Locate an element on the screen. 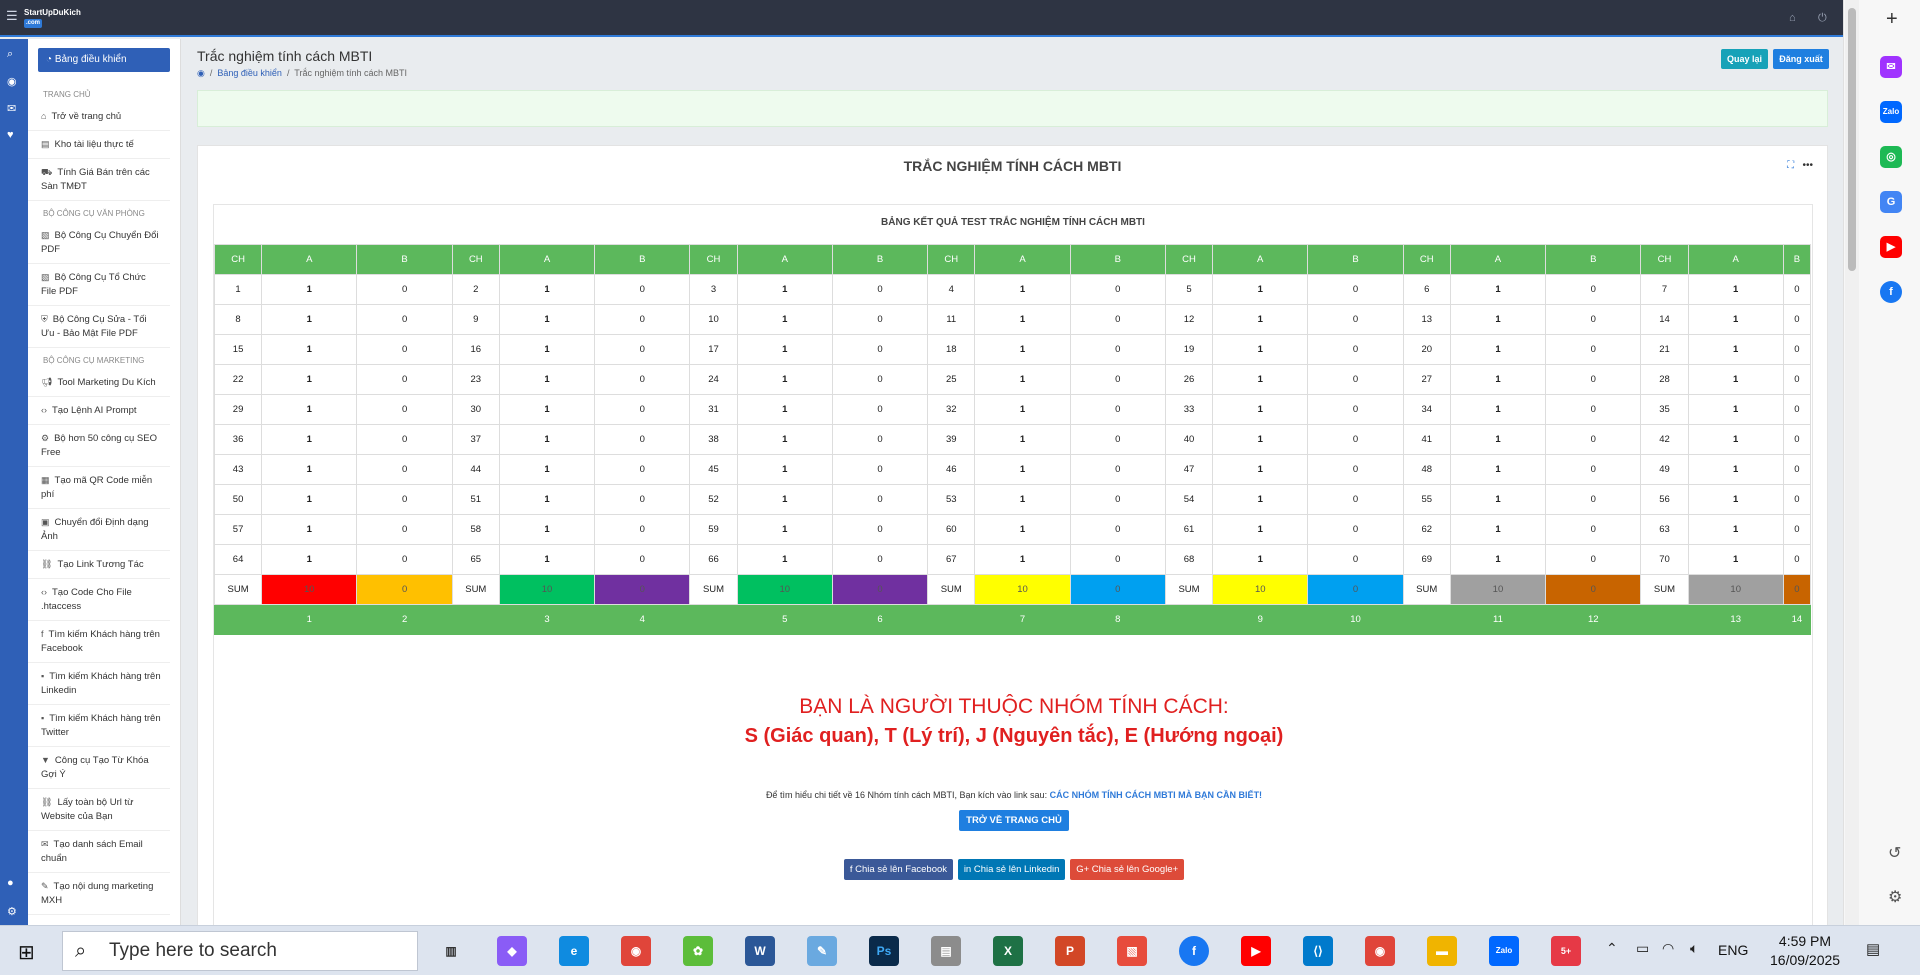  fullscreen-icon: ⛶ is located at coordinates (1790, 165).